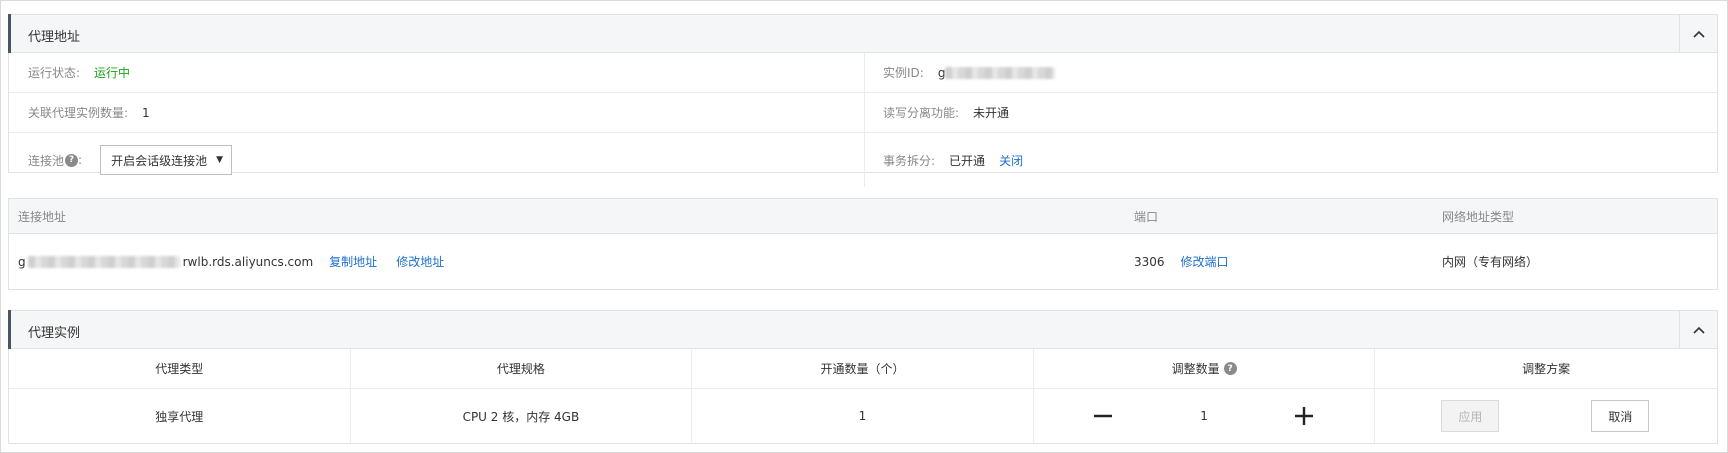 The image size is (1728, 453). What do you see at coordinates (909, 160) in the screenshot?
I see `txn-split-label: 事务拆分:` at bounding box center [909, 160].